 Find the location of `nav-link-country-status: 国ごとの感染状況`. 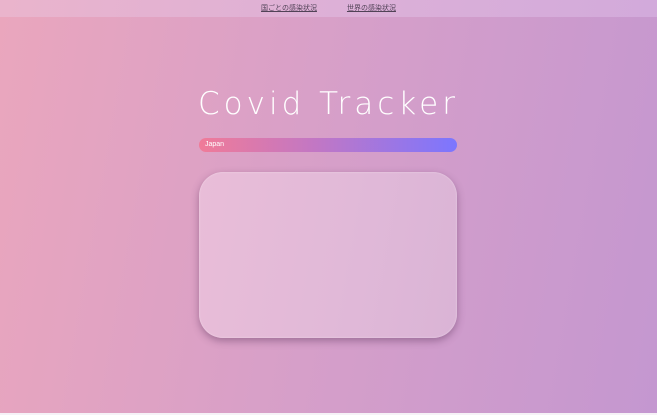

nav-link-country-status: 国ごとの感染状況 is located at coordinates (289, 8).